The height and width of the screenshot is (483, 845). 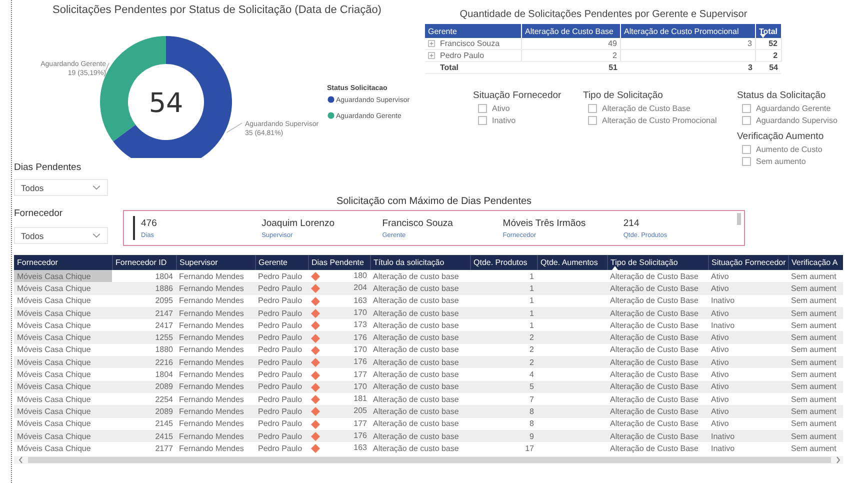 What do you see at coordinates (360, 325) in the screenshot?
I see `table-cell: 173` at bounding box center [360, 325].